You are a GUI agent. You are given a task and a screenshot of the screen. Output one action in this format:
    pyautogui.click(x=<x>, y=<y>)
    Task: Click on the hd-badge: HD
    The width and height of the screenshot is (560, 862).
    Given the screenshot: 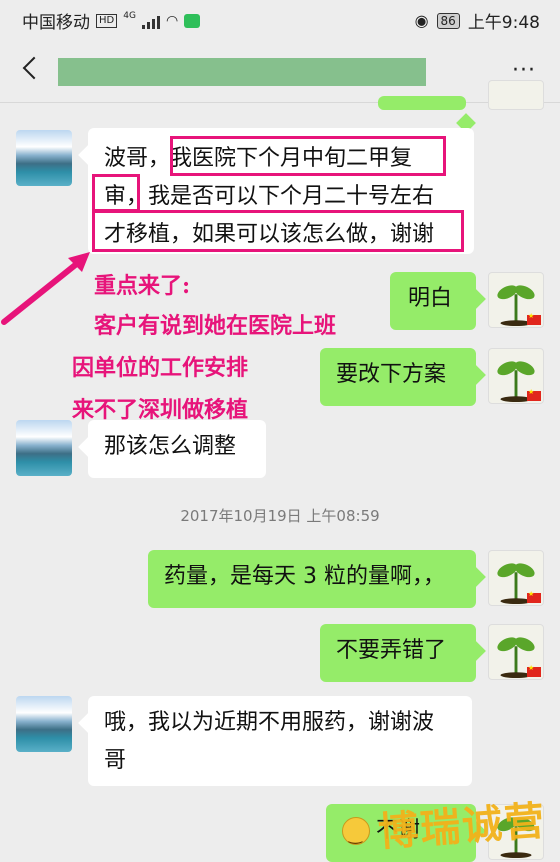 What is the action you would take?
    pyautogui.click(x=107, y=20)
    